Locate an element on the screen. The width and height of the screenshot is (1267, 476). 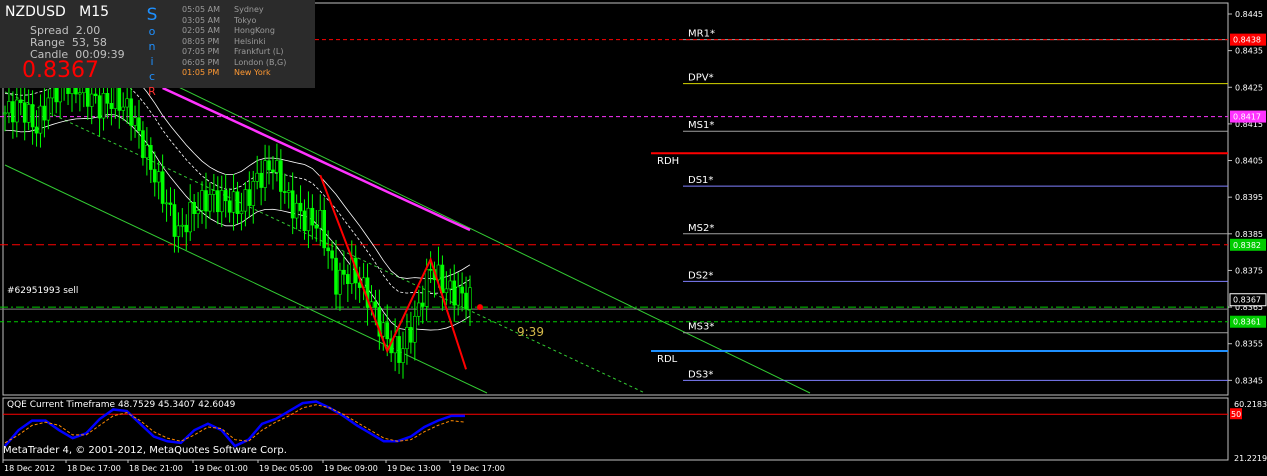
y-tick-label: 0.8375 is located at coordinates (1249, 270).